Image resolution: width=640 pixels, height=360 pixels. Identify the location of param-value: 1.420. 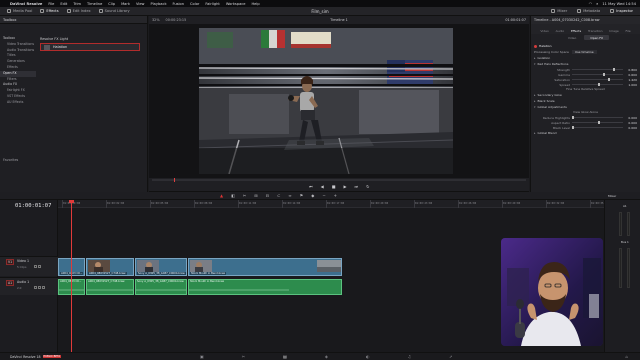
(630, 80).